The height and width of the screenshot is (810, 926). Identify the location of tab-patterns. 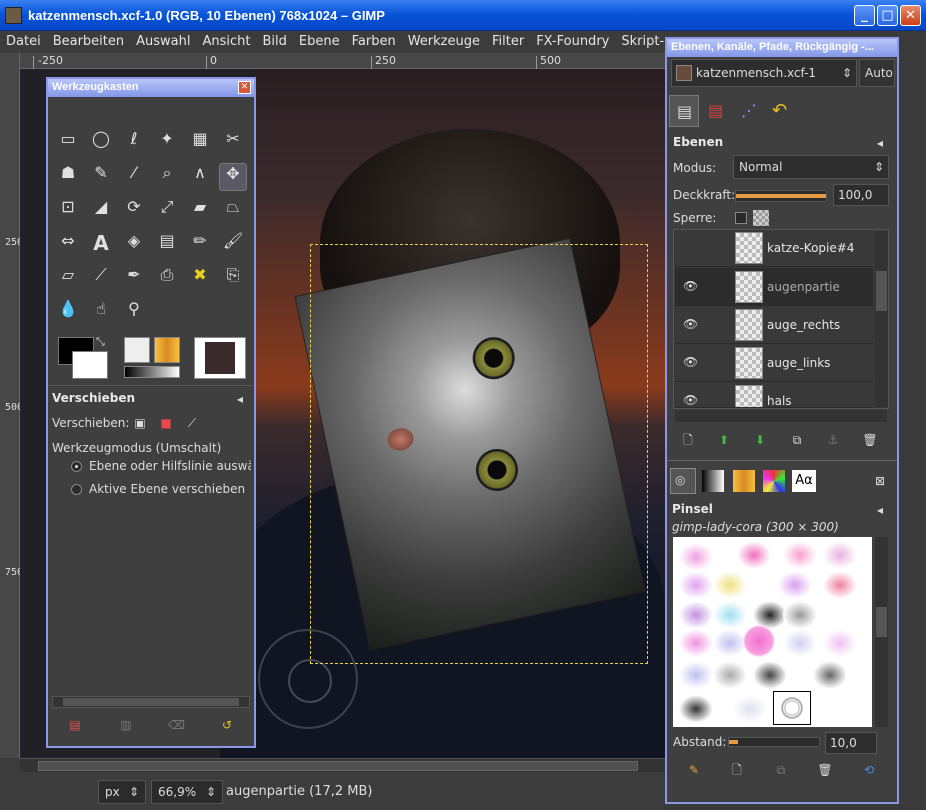
(744, 481).